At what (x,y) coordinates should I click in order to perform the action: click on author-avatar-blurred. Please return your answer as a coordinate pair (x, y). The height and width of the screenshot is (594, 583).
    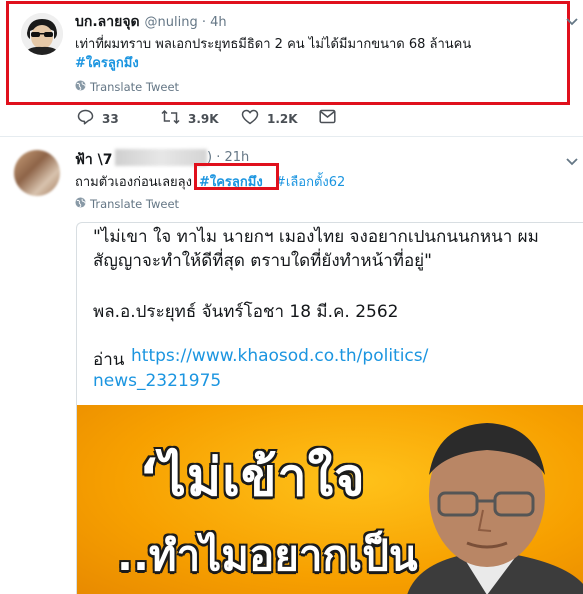
    Looking at the image, I should click on (37, 173).